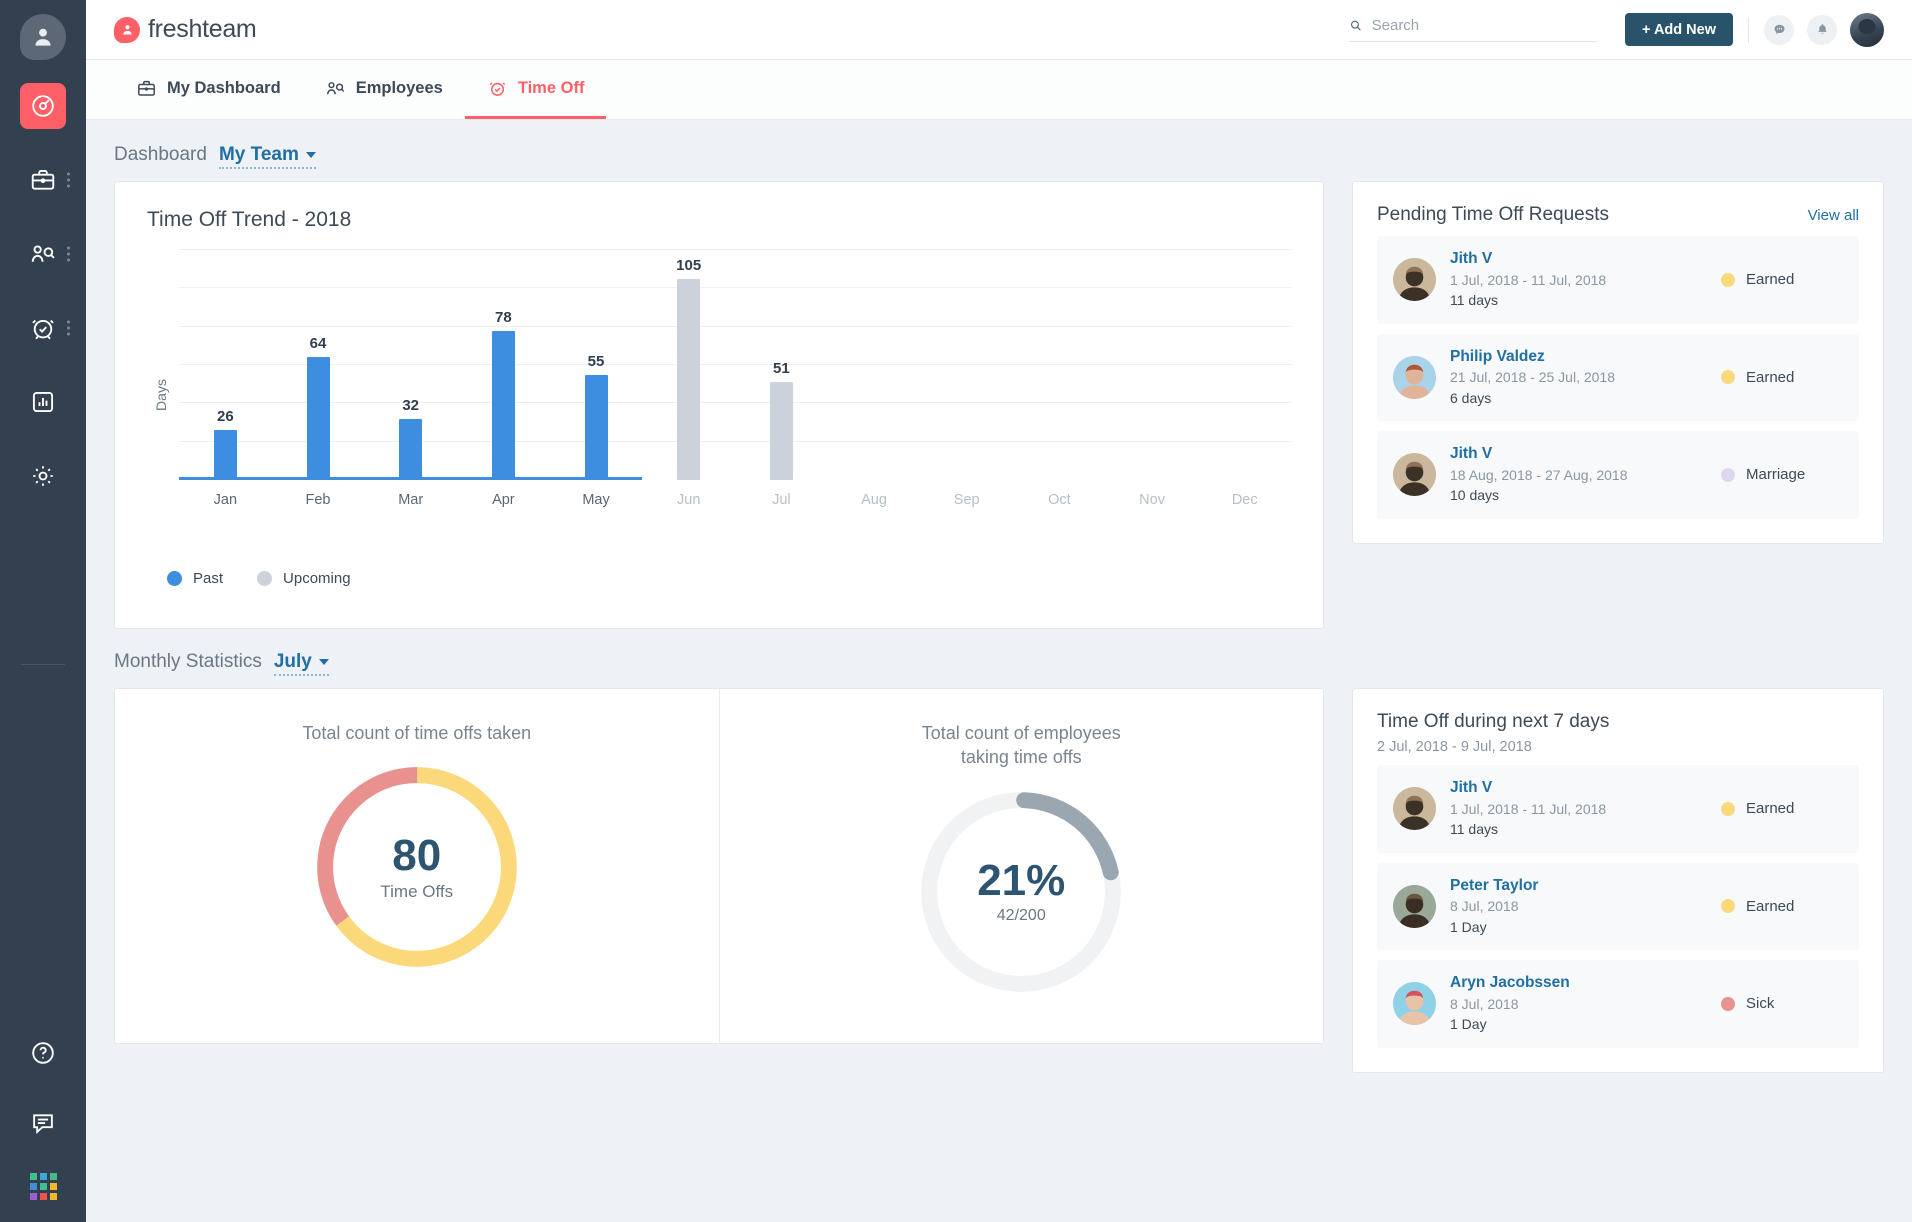 Image resolution: width=1912 pixels, height=1222 pixels. I want to click on chart-bar-slot: 55, so click(596, 365).